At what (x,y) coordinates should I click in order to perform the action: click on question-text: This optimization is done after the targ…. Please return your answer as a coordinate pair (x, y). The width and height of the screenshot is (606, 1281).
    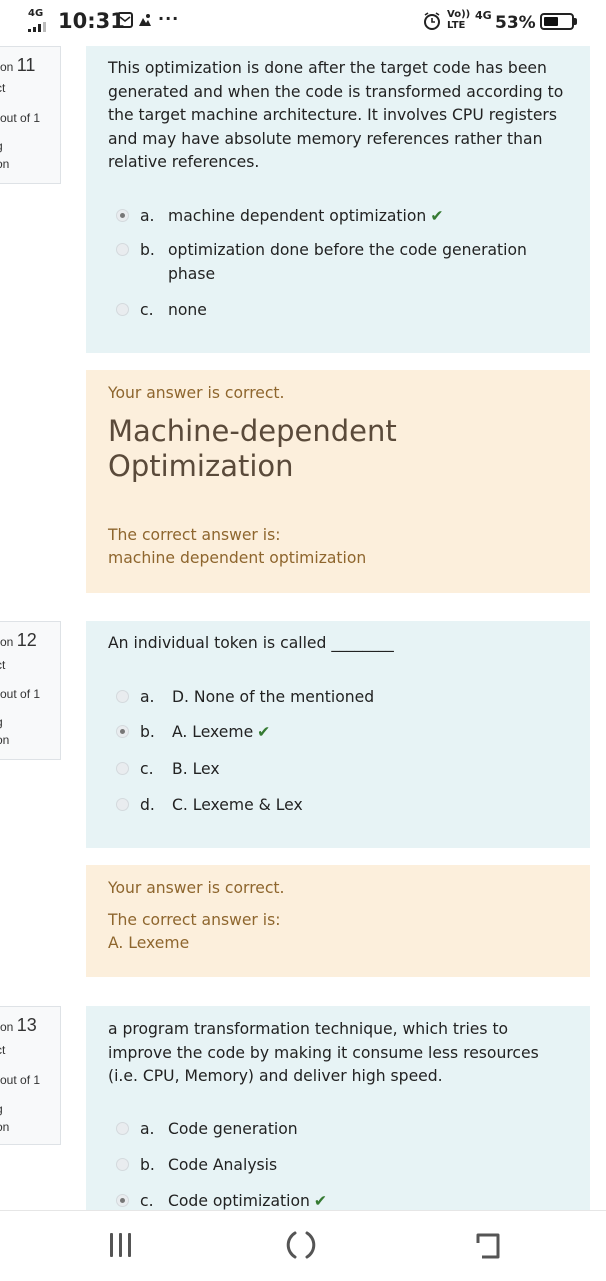
    Looking at the image, I should click on (336, 115).